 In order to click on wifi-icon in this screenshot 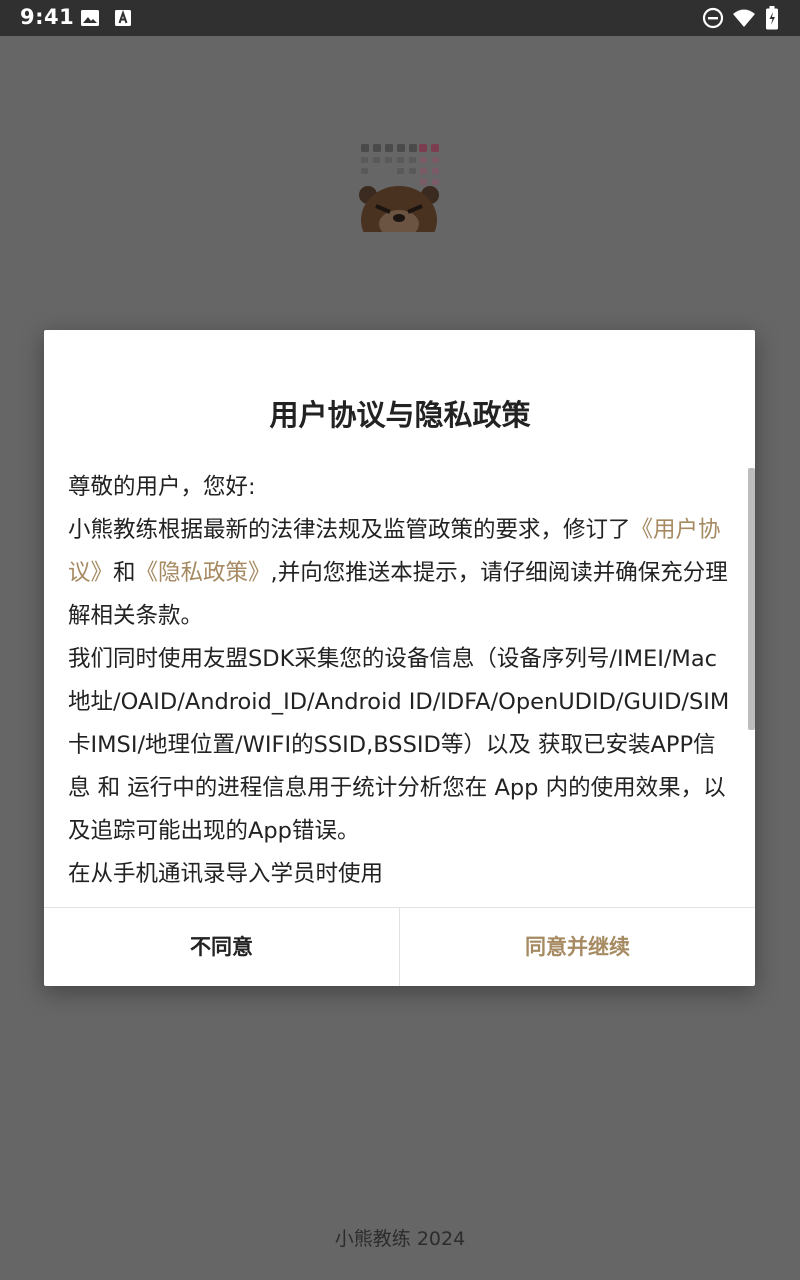, I will do `click(744, 18)`.